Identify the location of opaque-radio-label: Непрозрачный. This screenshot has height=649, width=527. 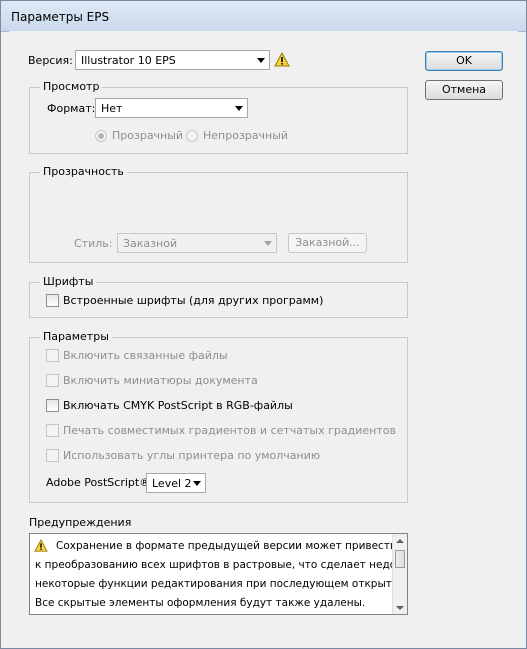
(246, 135).